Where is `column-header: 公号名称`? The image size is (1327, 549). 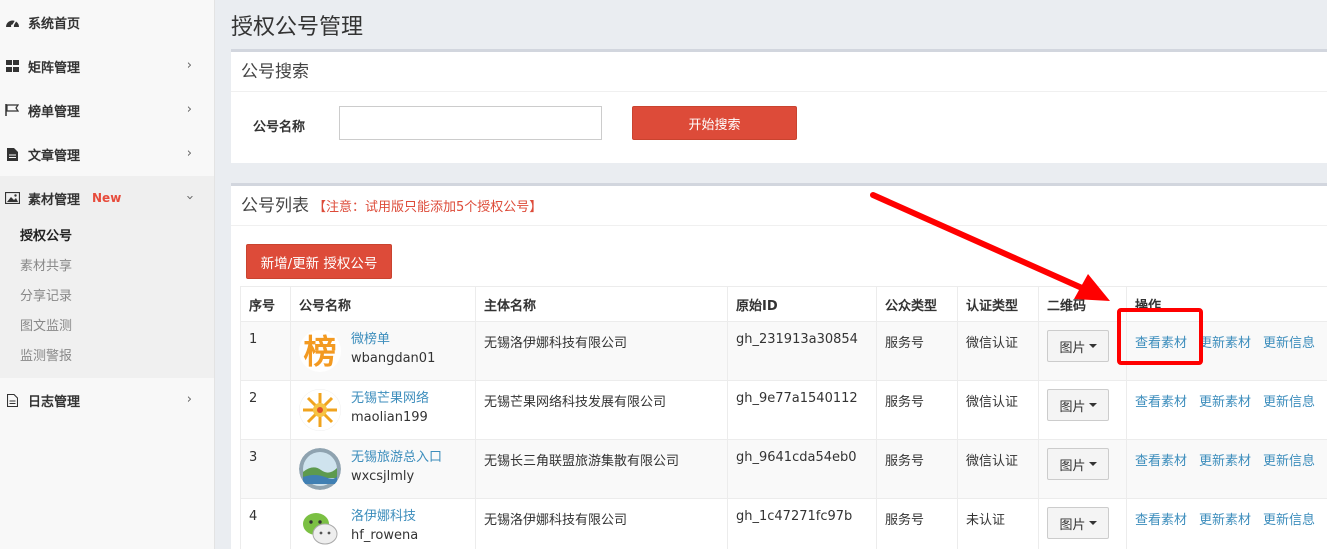 column-header: 公号名称 is located at coordinates (383, 304).